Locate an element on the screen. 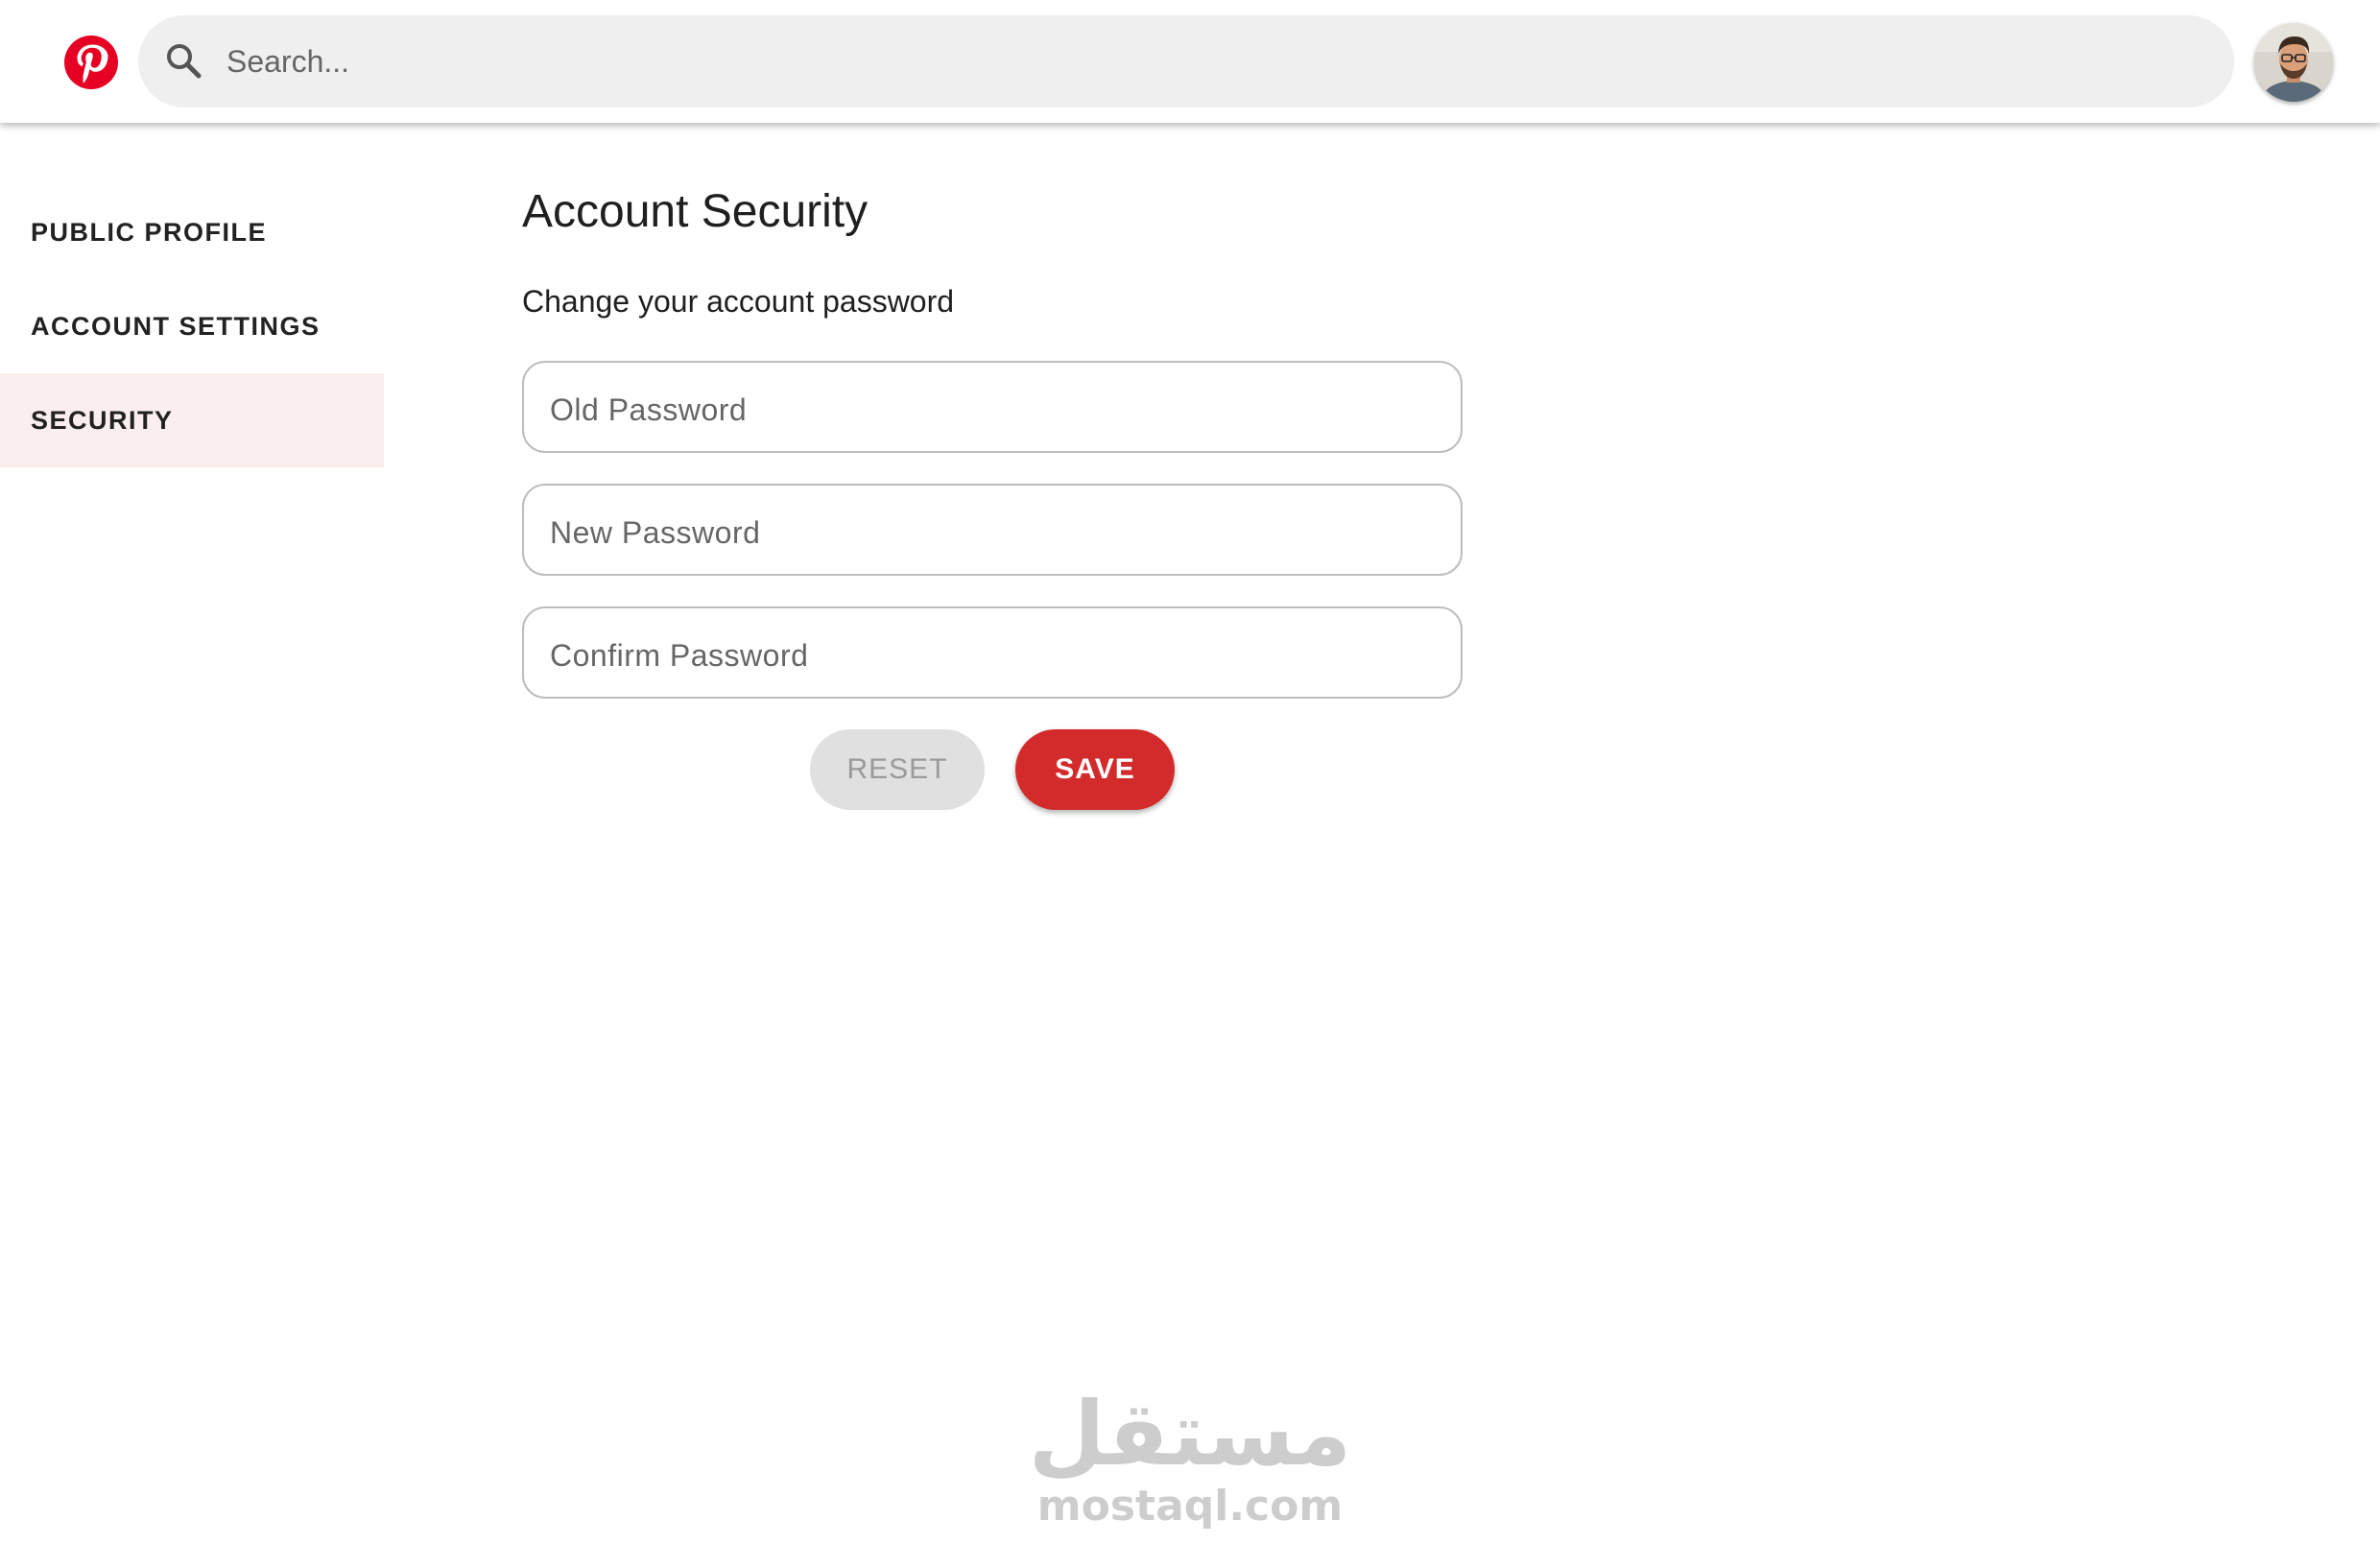 This screenshot has width=2380, height=1568. search-icon is located at coordinates (184, 61).